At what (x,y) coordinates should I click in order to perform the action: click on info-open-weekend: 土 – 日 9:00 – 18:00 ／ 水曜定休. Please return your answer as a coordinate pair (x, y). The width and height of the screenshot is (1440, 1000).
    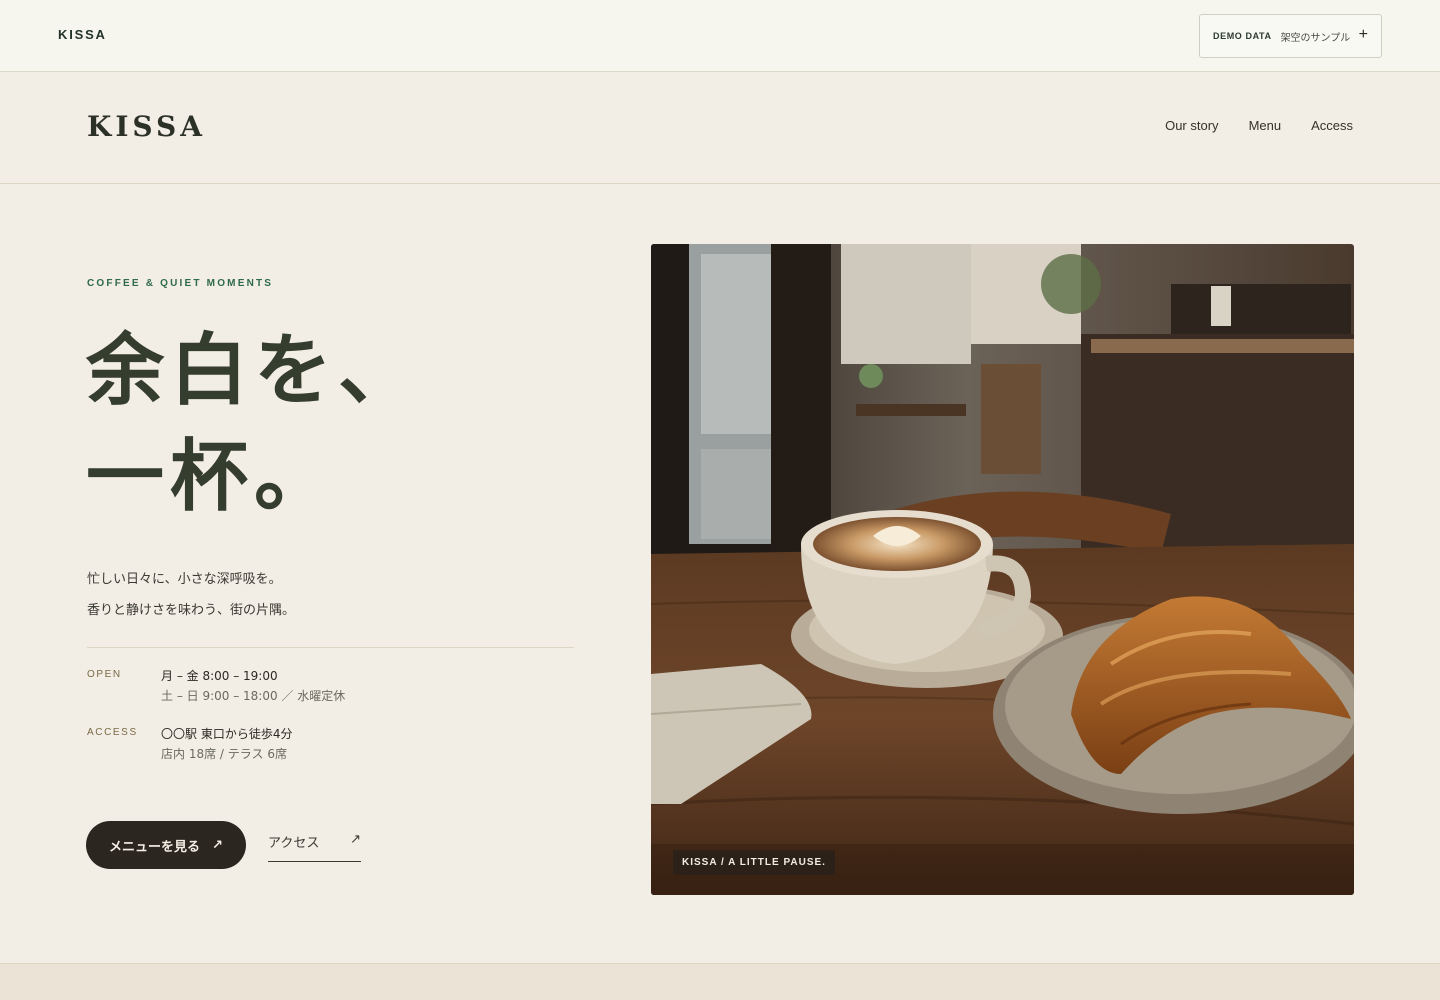
    Looking at the image, I should click on (253, 696).